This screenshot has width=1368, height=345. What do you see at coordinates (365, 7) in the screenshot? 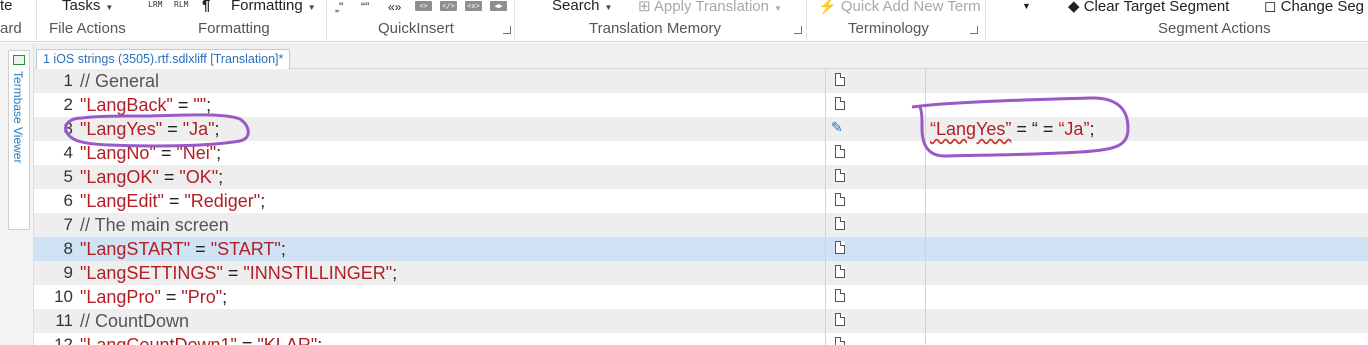
I see `quote-insert-2: “"` at bounding box center [365, 7].